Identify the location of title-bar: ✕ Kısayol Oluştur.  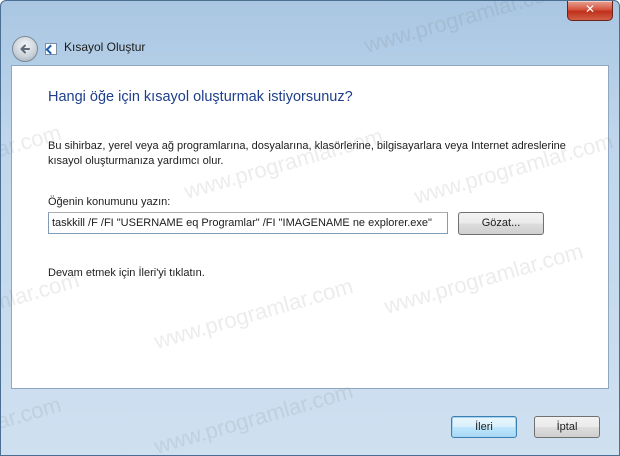
(310, 33).